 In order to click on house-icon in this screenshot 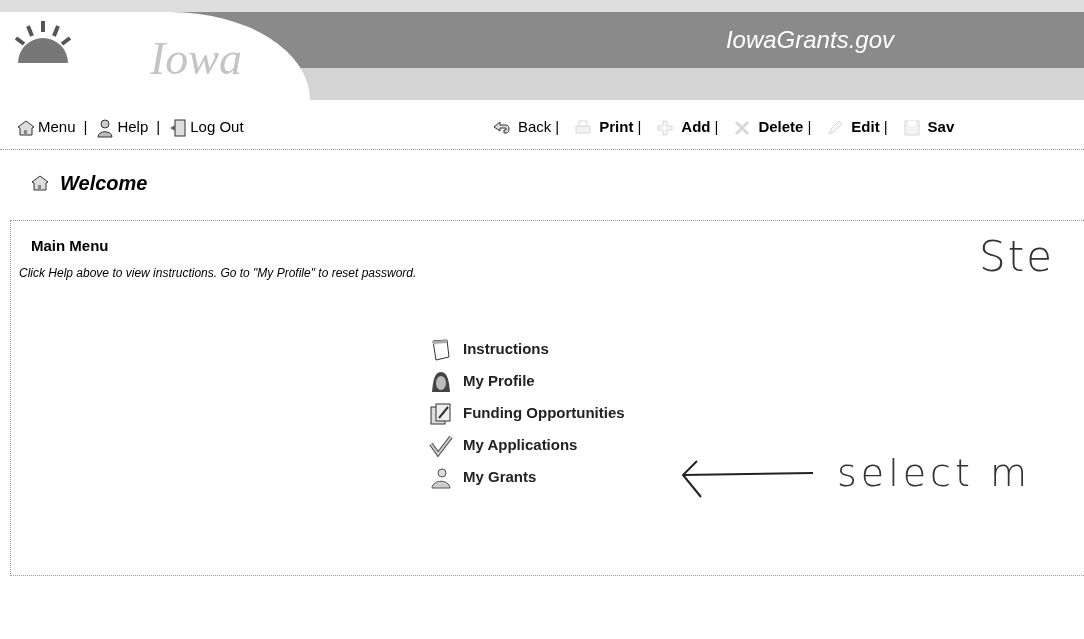, I will do `click(40, 183)`.